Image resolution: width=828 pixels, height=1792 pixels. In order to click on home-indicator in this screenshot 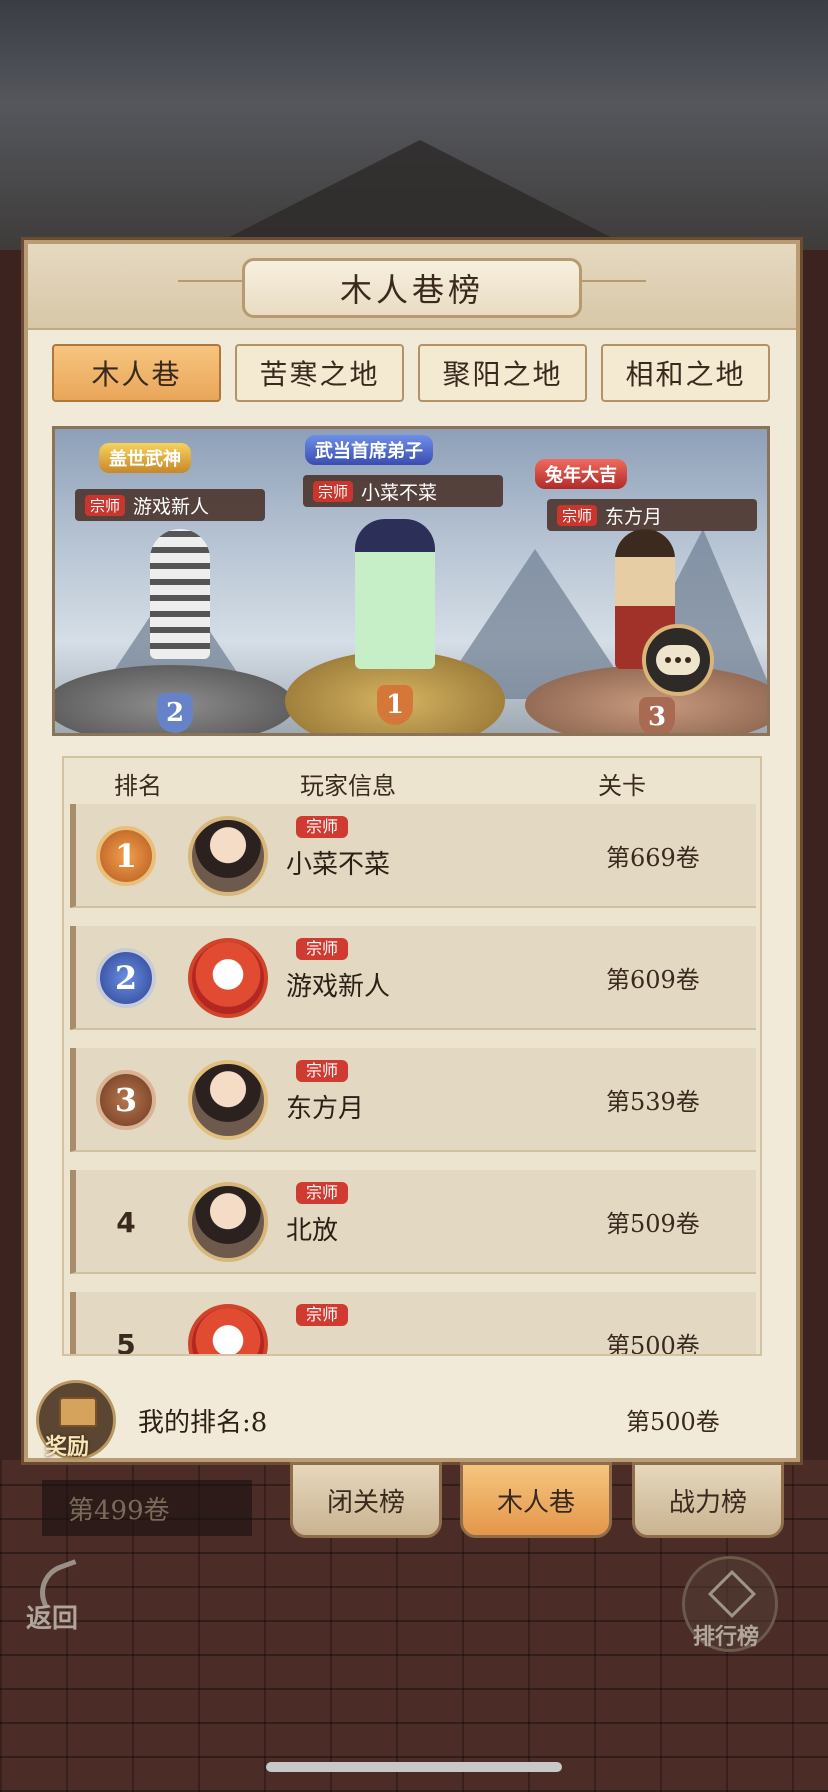, I will do `click(414, 1767)`.